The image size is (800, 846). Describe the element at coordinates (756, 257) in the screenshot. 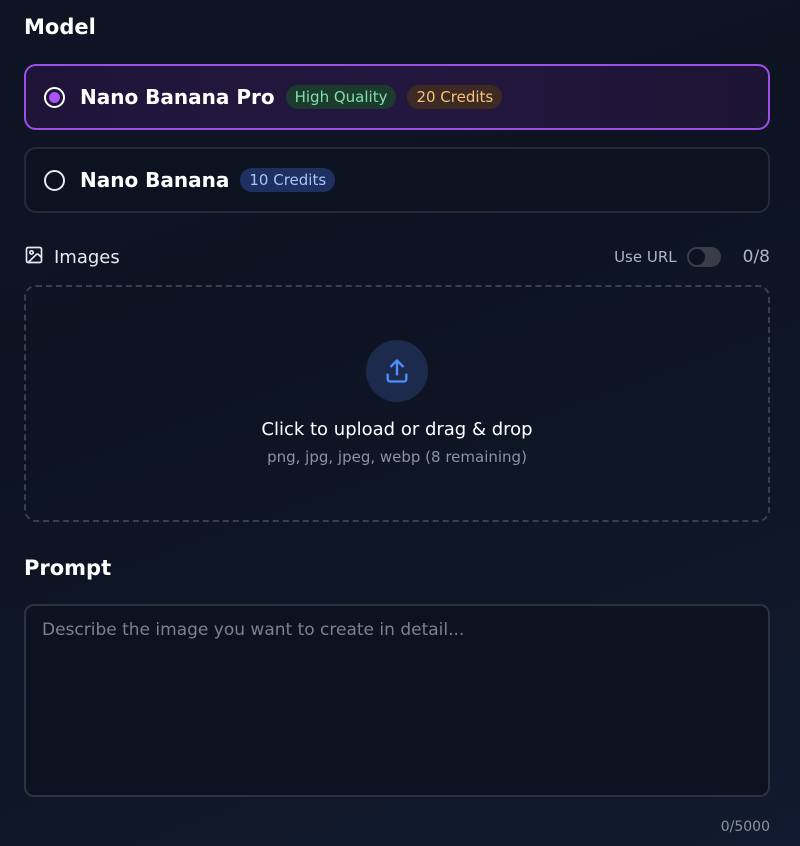

I see `image-count: 0/8` at that location.